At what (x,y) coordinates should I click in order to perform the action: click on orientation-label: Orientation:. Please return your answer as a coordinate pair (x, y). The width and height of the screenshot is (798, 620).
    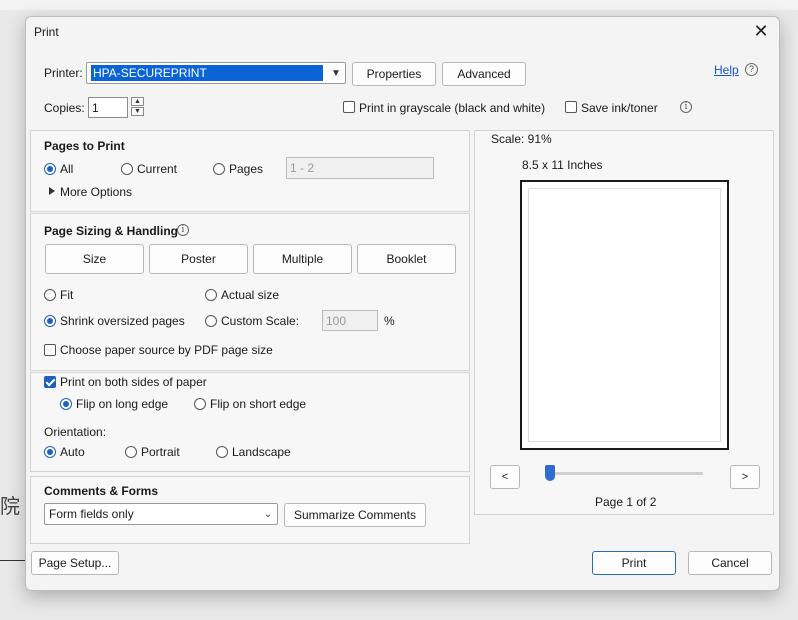
    Looking at the image, I should click on (75, 432).